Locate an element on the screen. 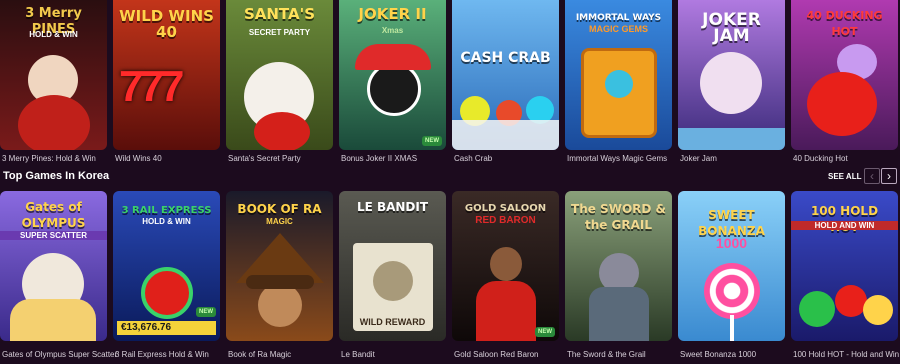 Image resolution: width=900 pixels, height=364 pixels. game-caption: Cash Crab is located at coordinates (473, 158).